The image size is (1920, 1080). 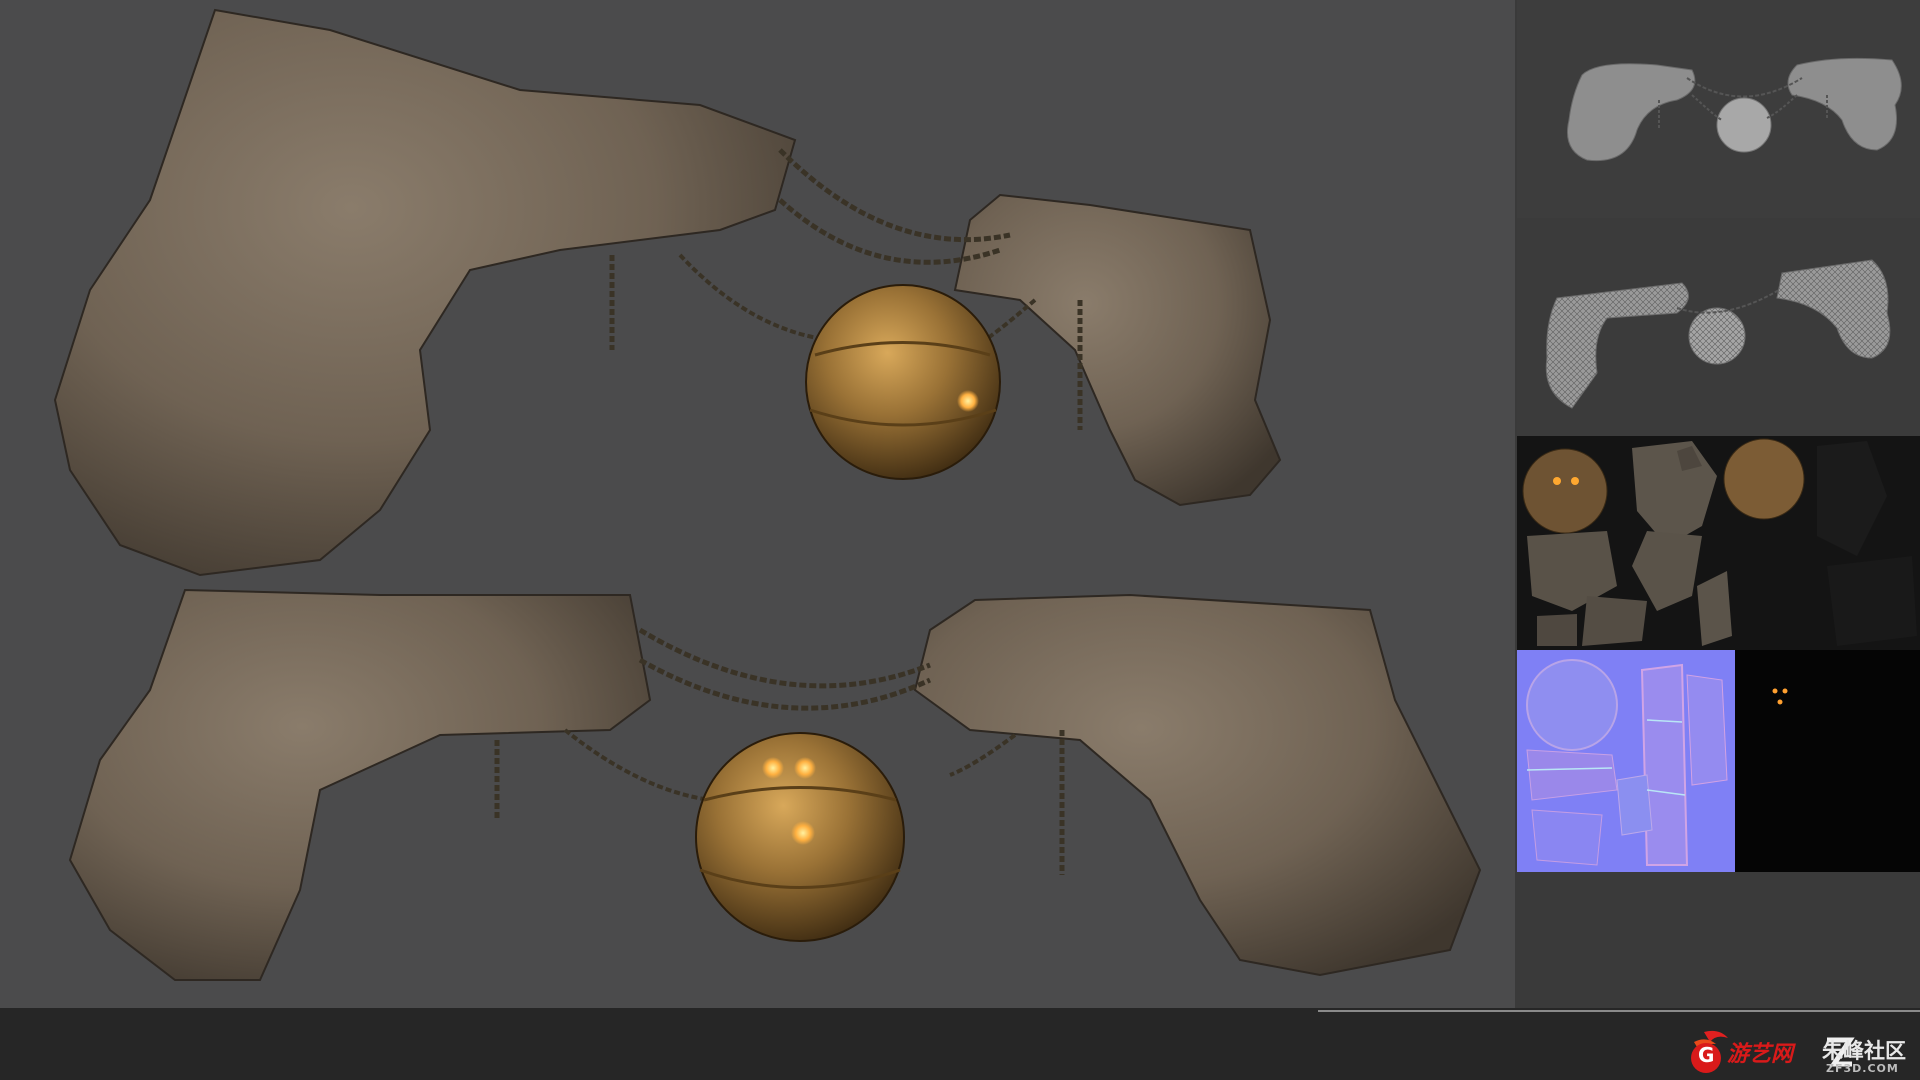 I want to click on divider-line, so click(x=1619, y=1011).